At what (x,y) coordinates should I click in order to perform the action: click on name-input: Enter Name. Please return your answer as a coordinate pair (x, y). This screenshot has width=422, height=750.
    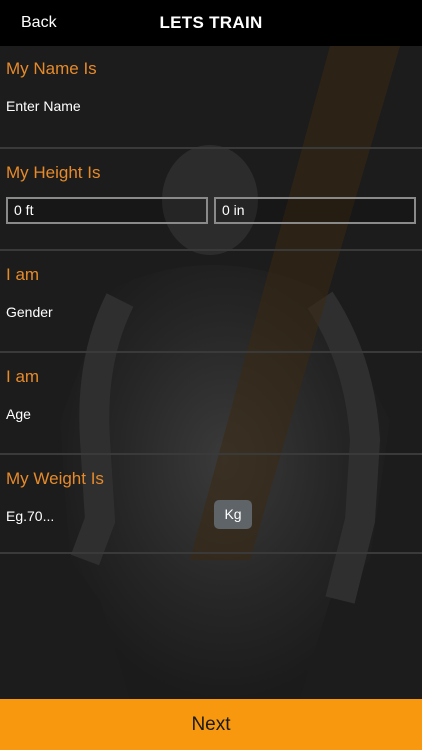
    Looking at the image, I should click on (206, 106).